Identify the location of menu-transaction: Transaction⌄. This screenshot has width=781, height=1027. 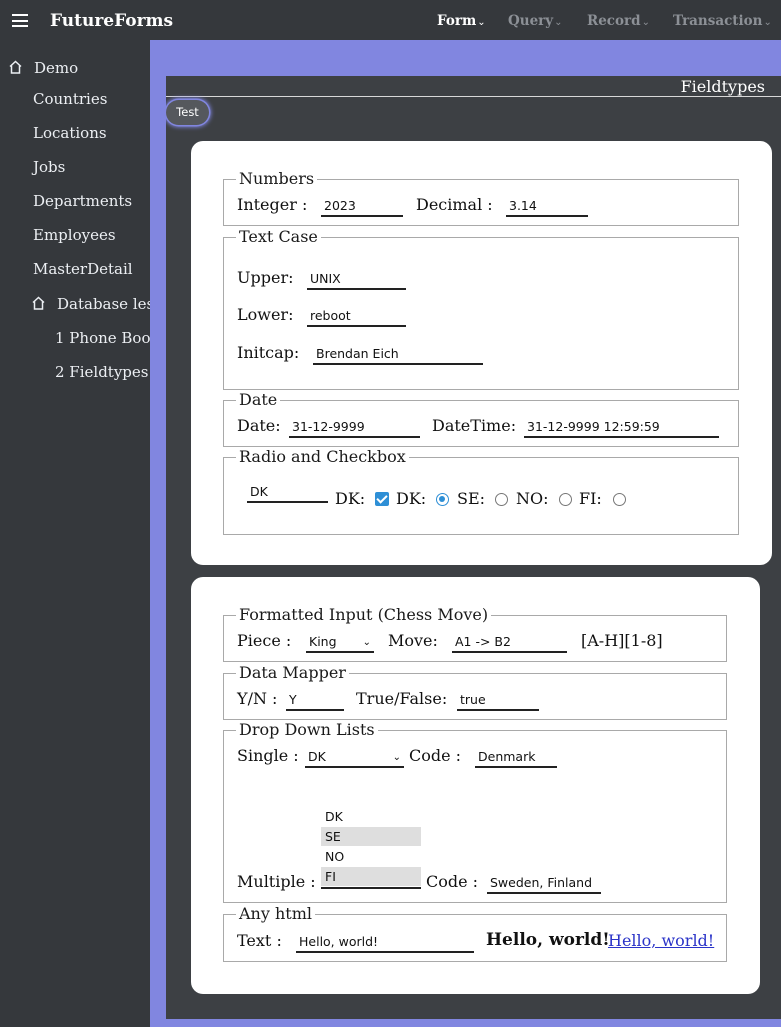
(722, 21).